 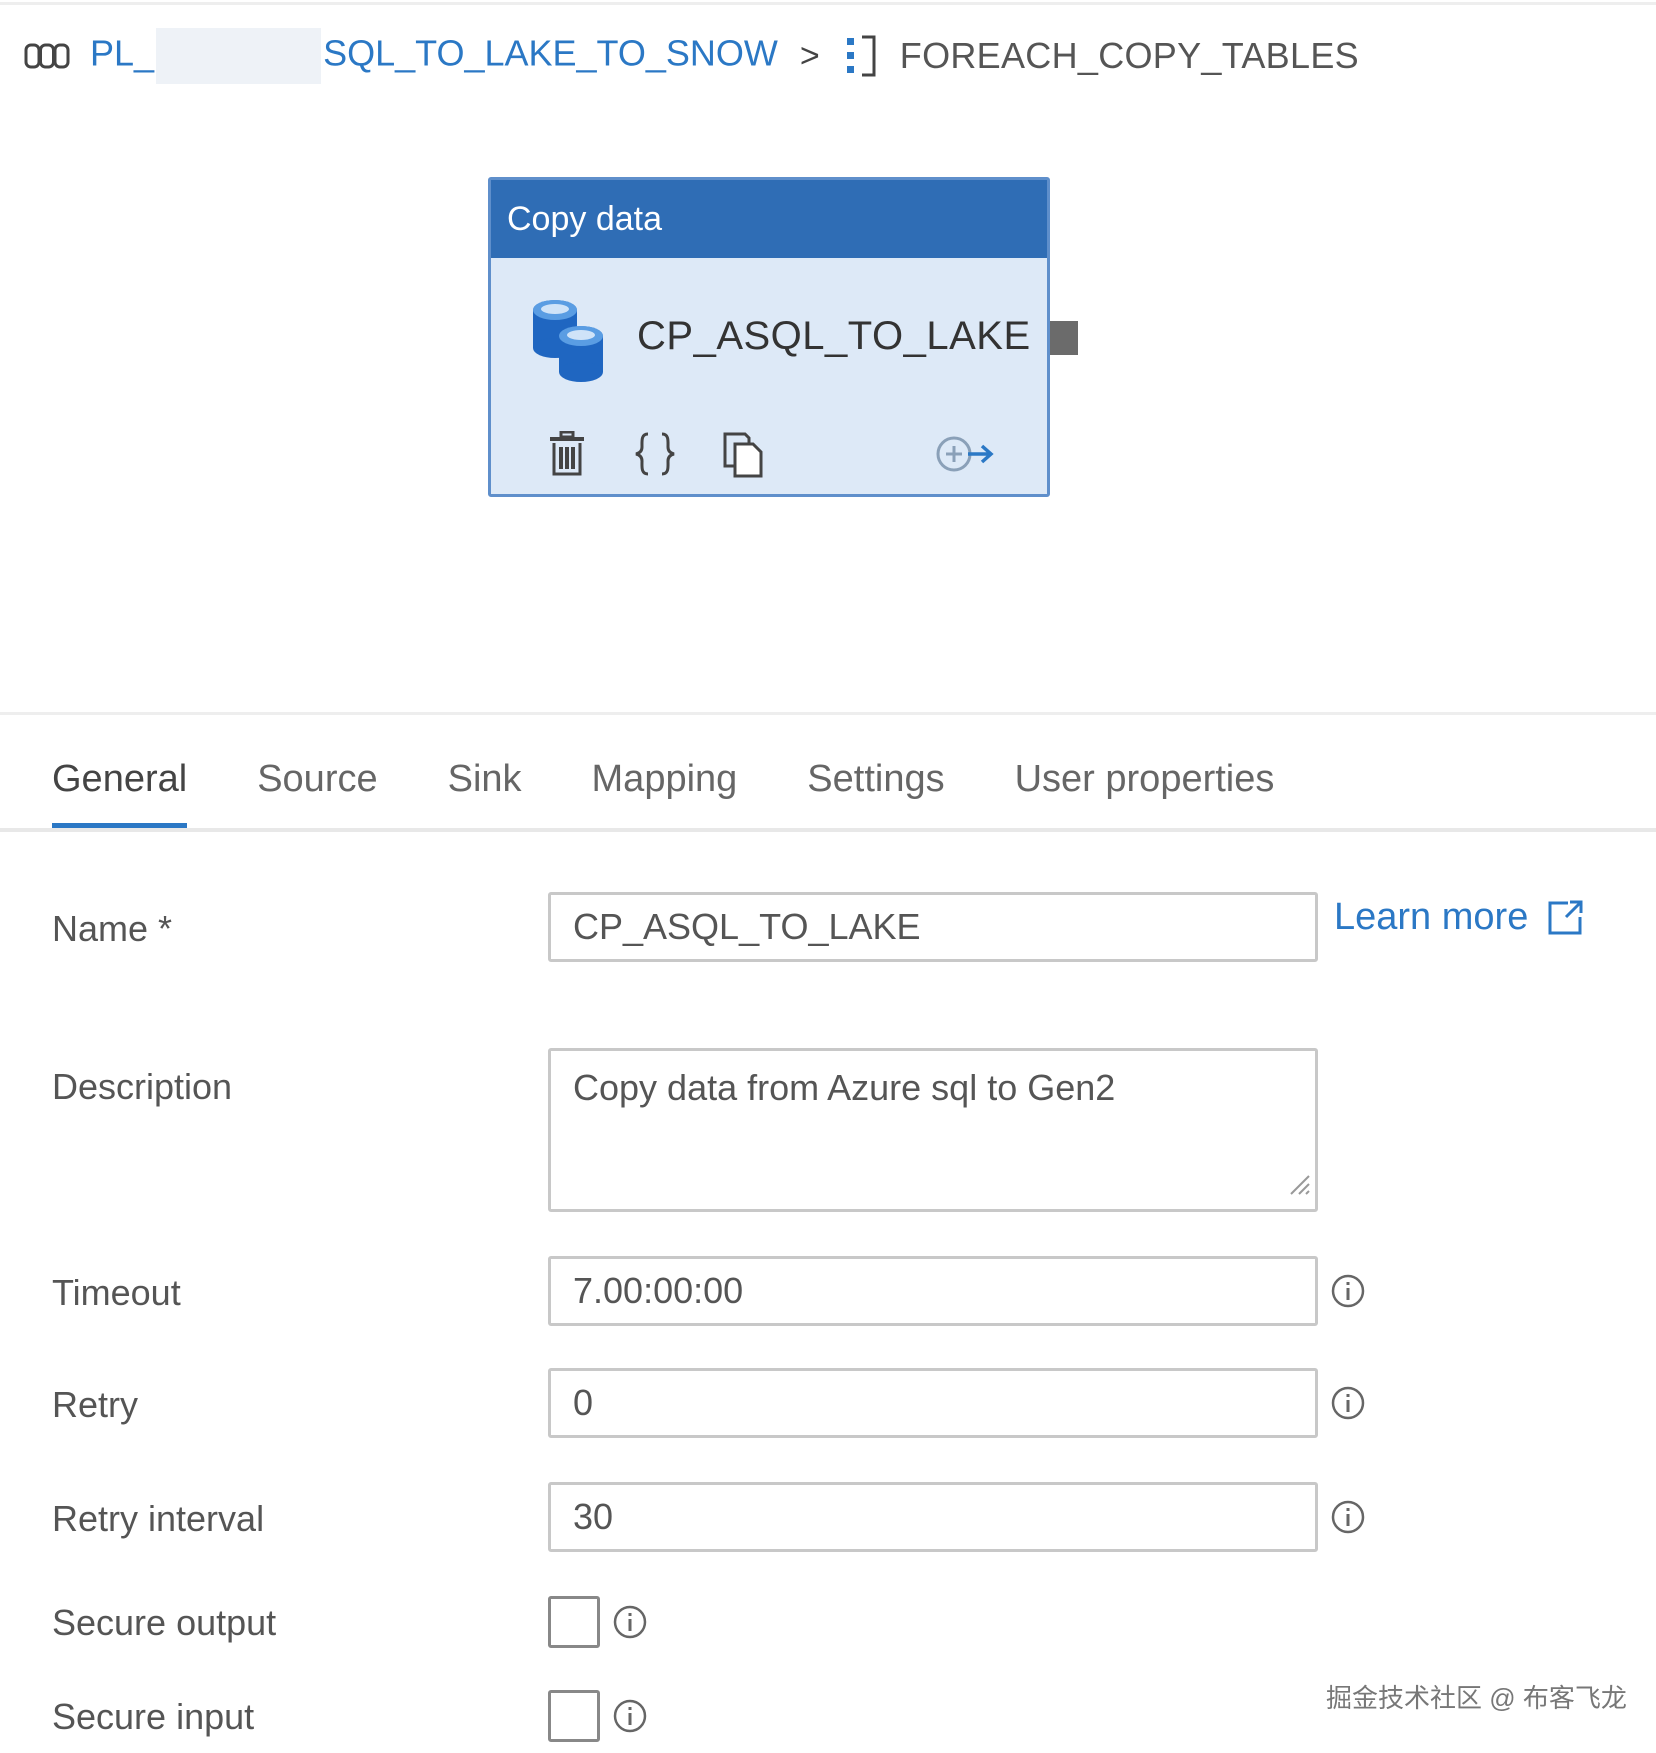 I want to click on resize-grip-icon, so click(x=1298, y=1184).